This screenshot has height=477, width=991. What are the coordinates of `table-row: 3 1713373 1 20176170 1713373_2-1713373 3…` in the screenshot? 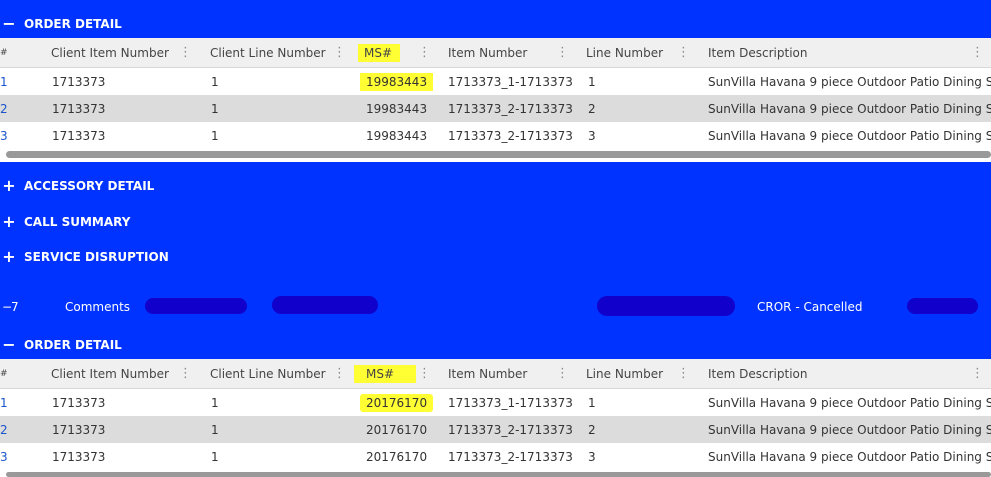 It's located at (495, 456).